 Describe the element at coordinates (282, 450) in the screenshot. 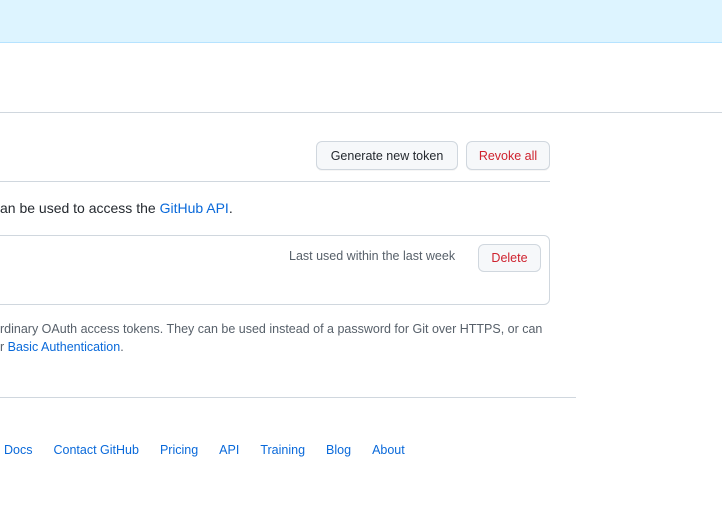

I see `footer-link-training: Training` at that location.